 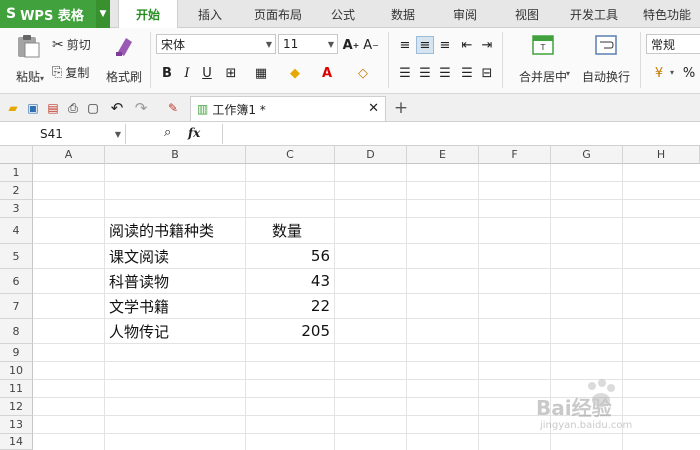 What do you see at coordinates (405, 45) in the screenshot?
I see `align-top-icon: ≡` at bounding box center [405, 45].